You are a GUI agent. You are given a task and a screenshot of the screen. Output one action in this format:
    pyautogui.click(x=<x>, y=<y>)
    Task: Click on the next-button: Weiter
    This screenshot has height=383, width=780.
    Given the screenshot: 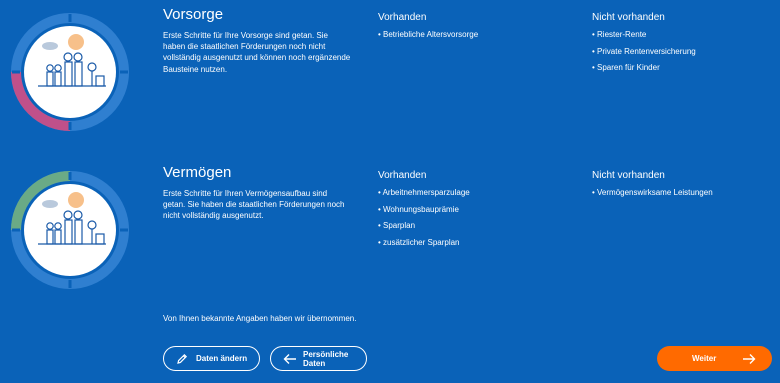 What is the action you would take?
    pyautogui.click(x=714, y=358)
    